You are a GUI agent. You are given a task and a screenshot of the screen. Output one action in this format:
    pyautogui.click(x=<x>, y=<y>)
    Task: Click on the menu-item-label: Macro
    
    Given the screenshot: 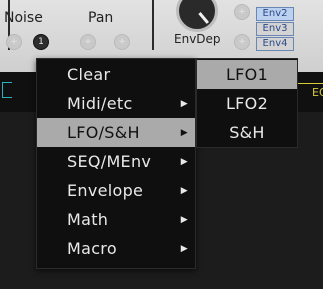 What is the action you would take?
    pyautogui.click(x=92, y=248)
    